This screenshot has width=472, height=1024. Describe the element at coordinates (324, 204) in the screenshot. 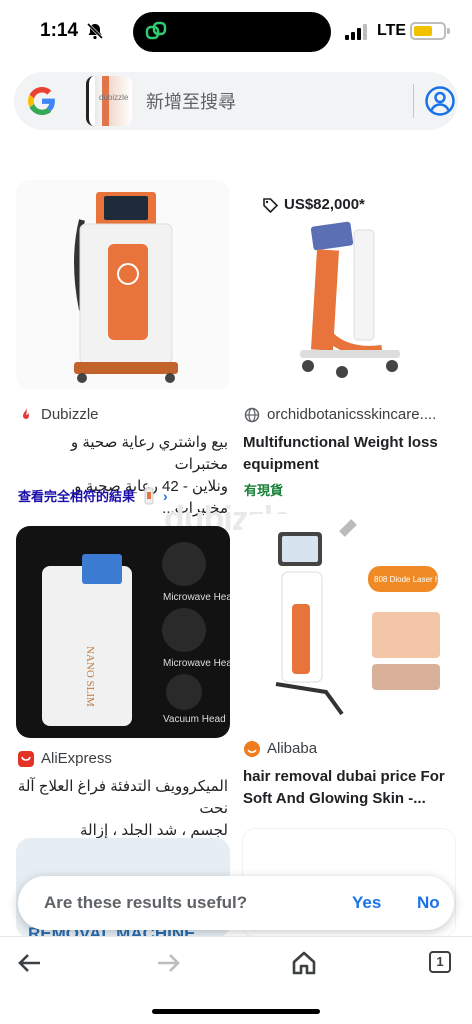

I see `price-value: US$82,000*` at that location.